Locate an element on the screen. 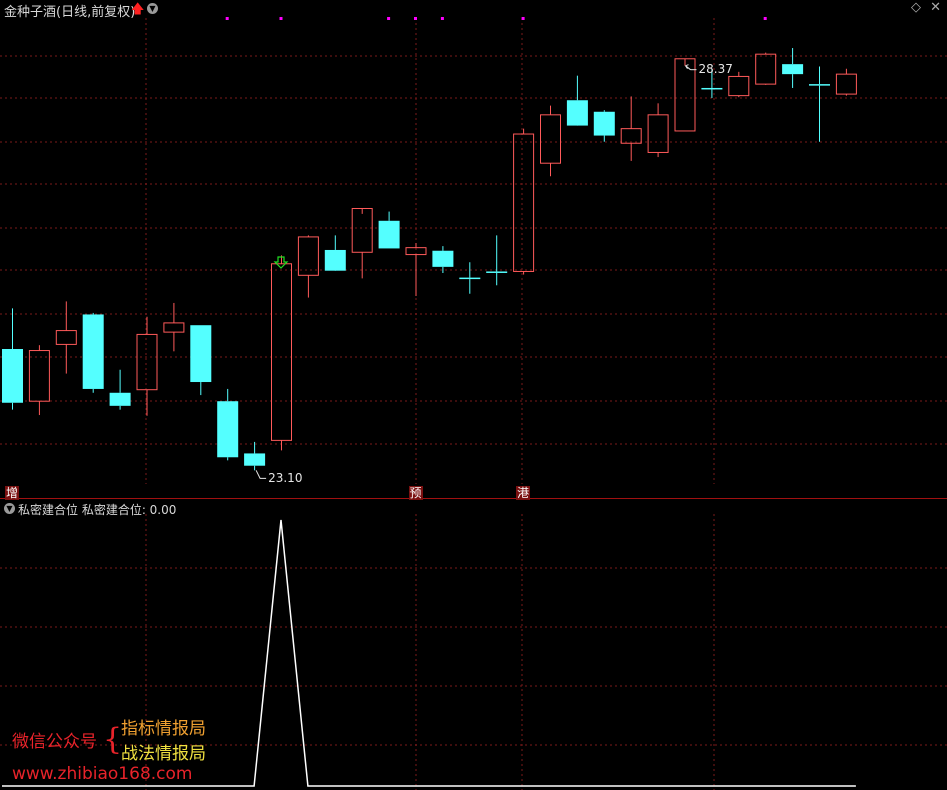 This screenshot has height=790, width=947. watermark-line1: 指标情报局 is located at coordinates (163, 729).